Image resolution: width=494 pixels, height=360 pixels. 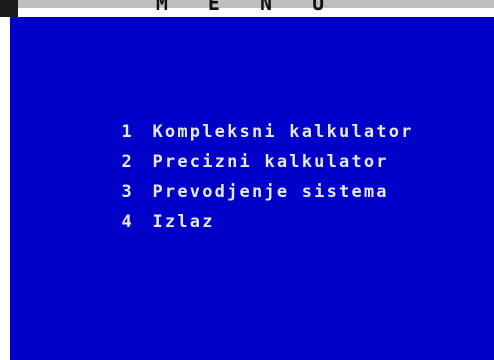 I want to click on menu-item-label: Precizni kalkulator, so click(x=270, y=162).